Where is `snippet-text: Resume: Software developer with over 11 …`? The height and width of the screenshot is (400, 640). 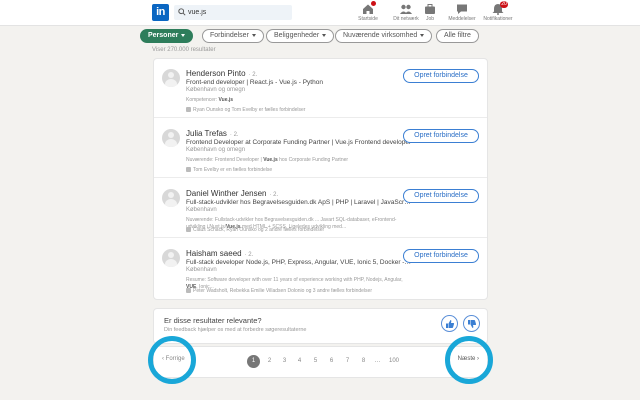 snippet-text: Resume: Software developer with over 11 … is located at coordinates (294, 280).